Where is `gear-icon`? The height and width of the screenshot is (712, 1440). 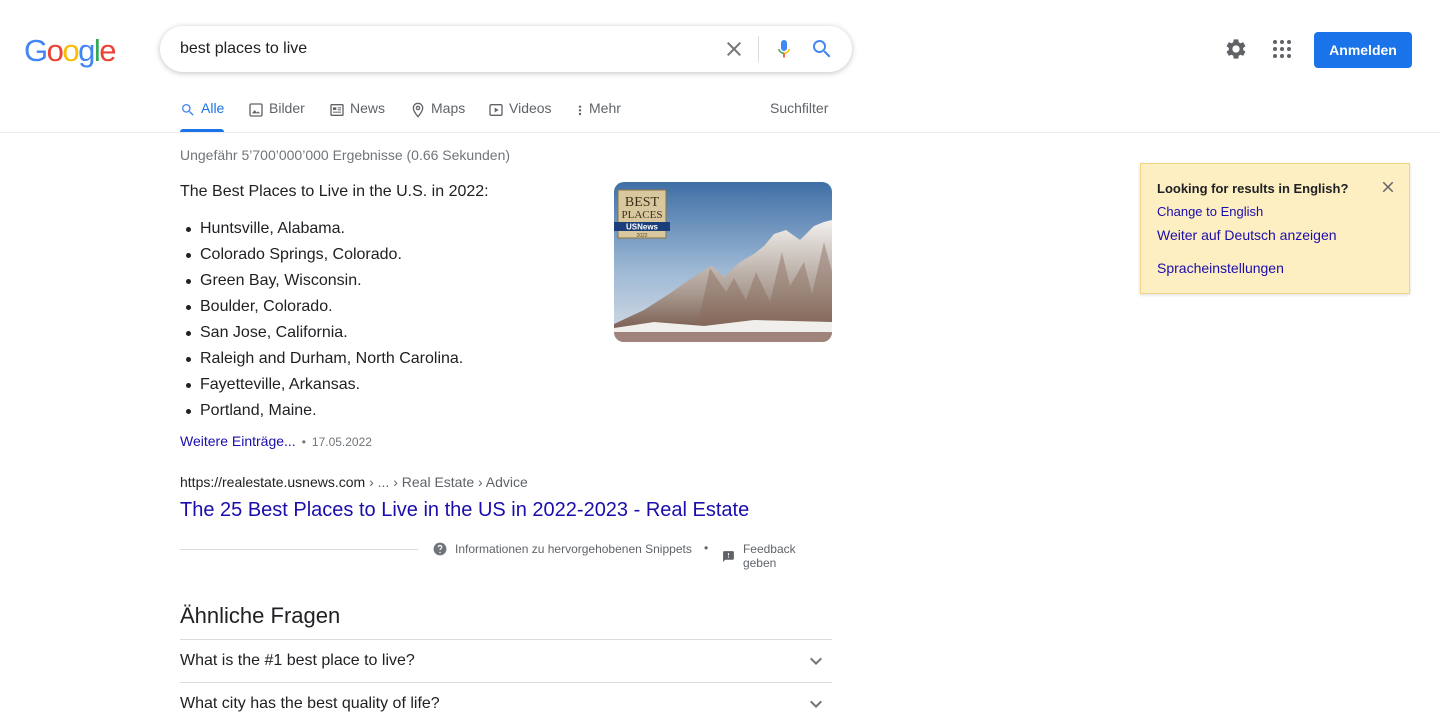 gear-icon is located at coordinates (1236, 49).